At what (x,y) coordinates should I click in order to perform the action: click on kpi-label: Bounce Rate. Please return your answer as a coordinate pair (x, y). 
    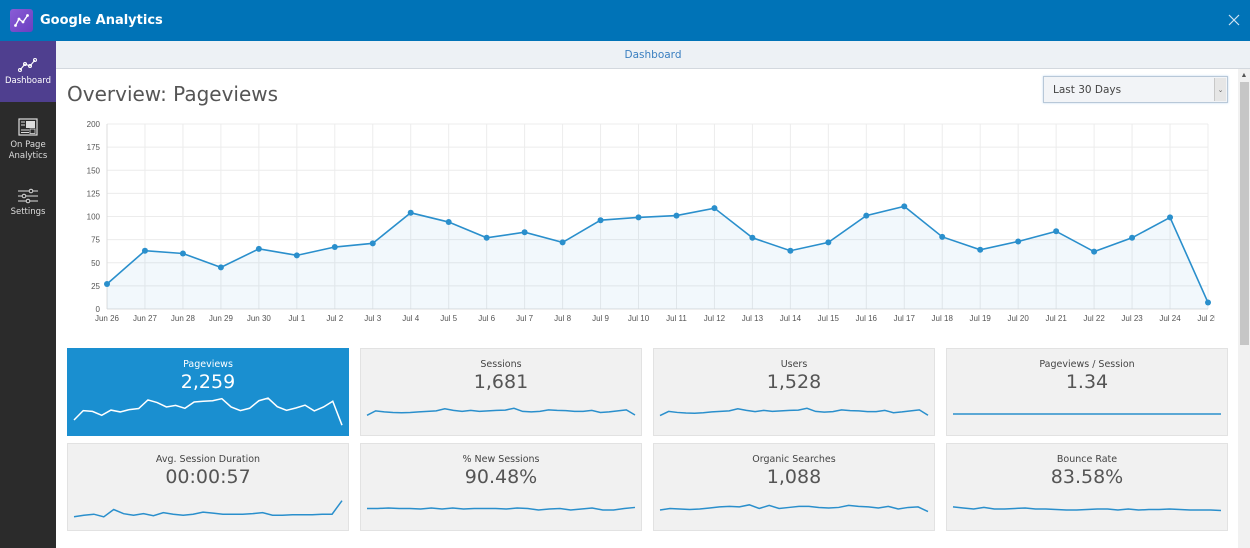
    Looking at the image, I should click on (1087, 459).